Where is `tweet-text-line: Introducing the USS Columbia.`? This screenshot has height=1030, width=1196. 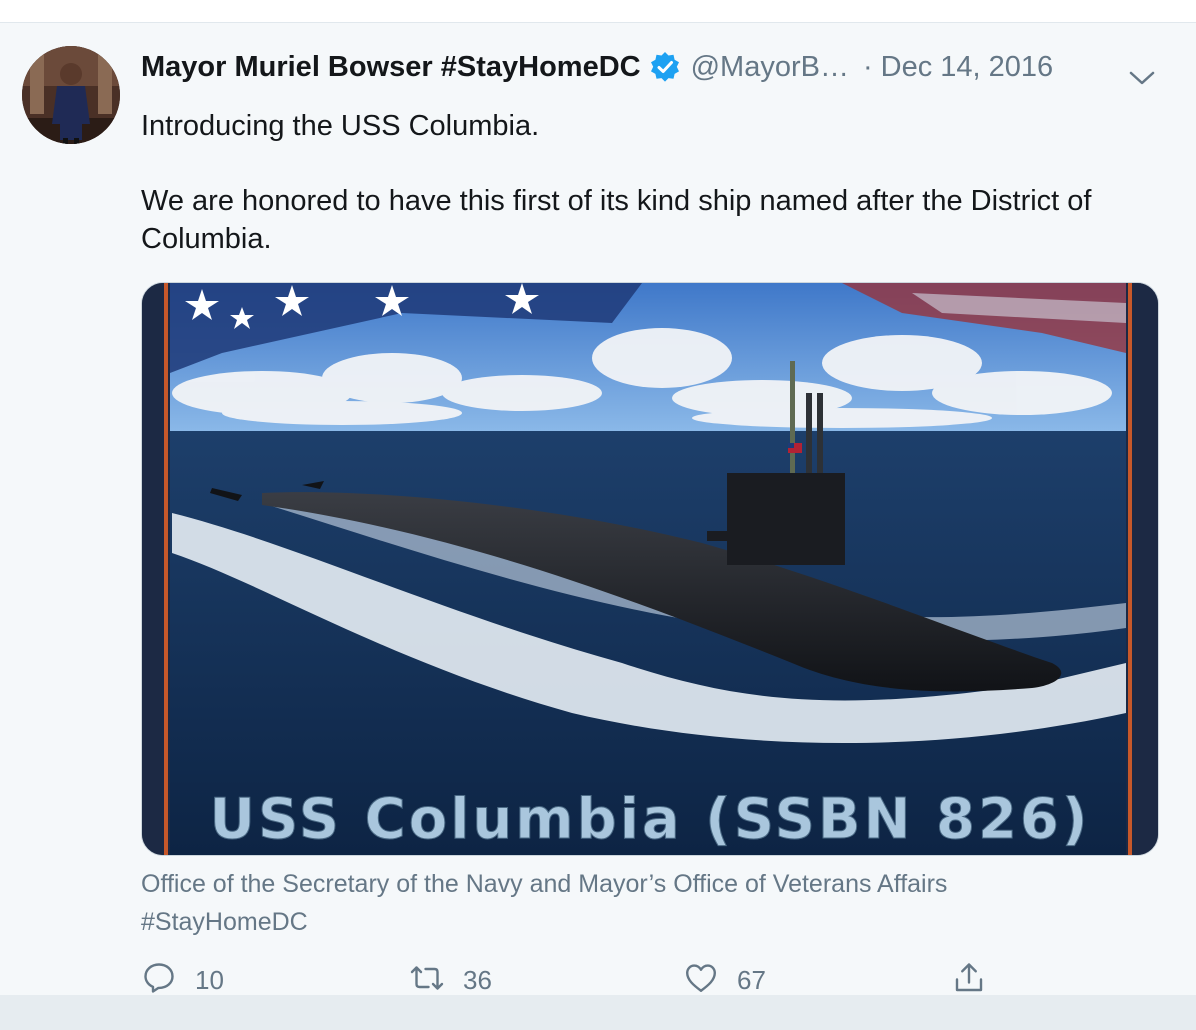
tweet-text-line: Introducing the USS Columbia. is located at coordinates (340, 126).